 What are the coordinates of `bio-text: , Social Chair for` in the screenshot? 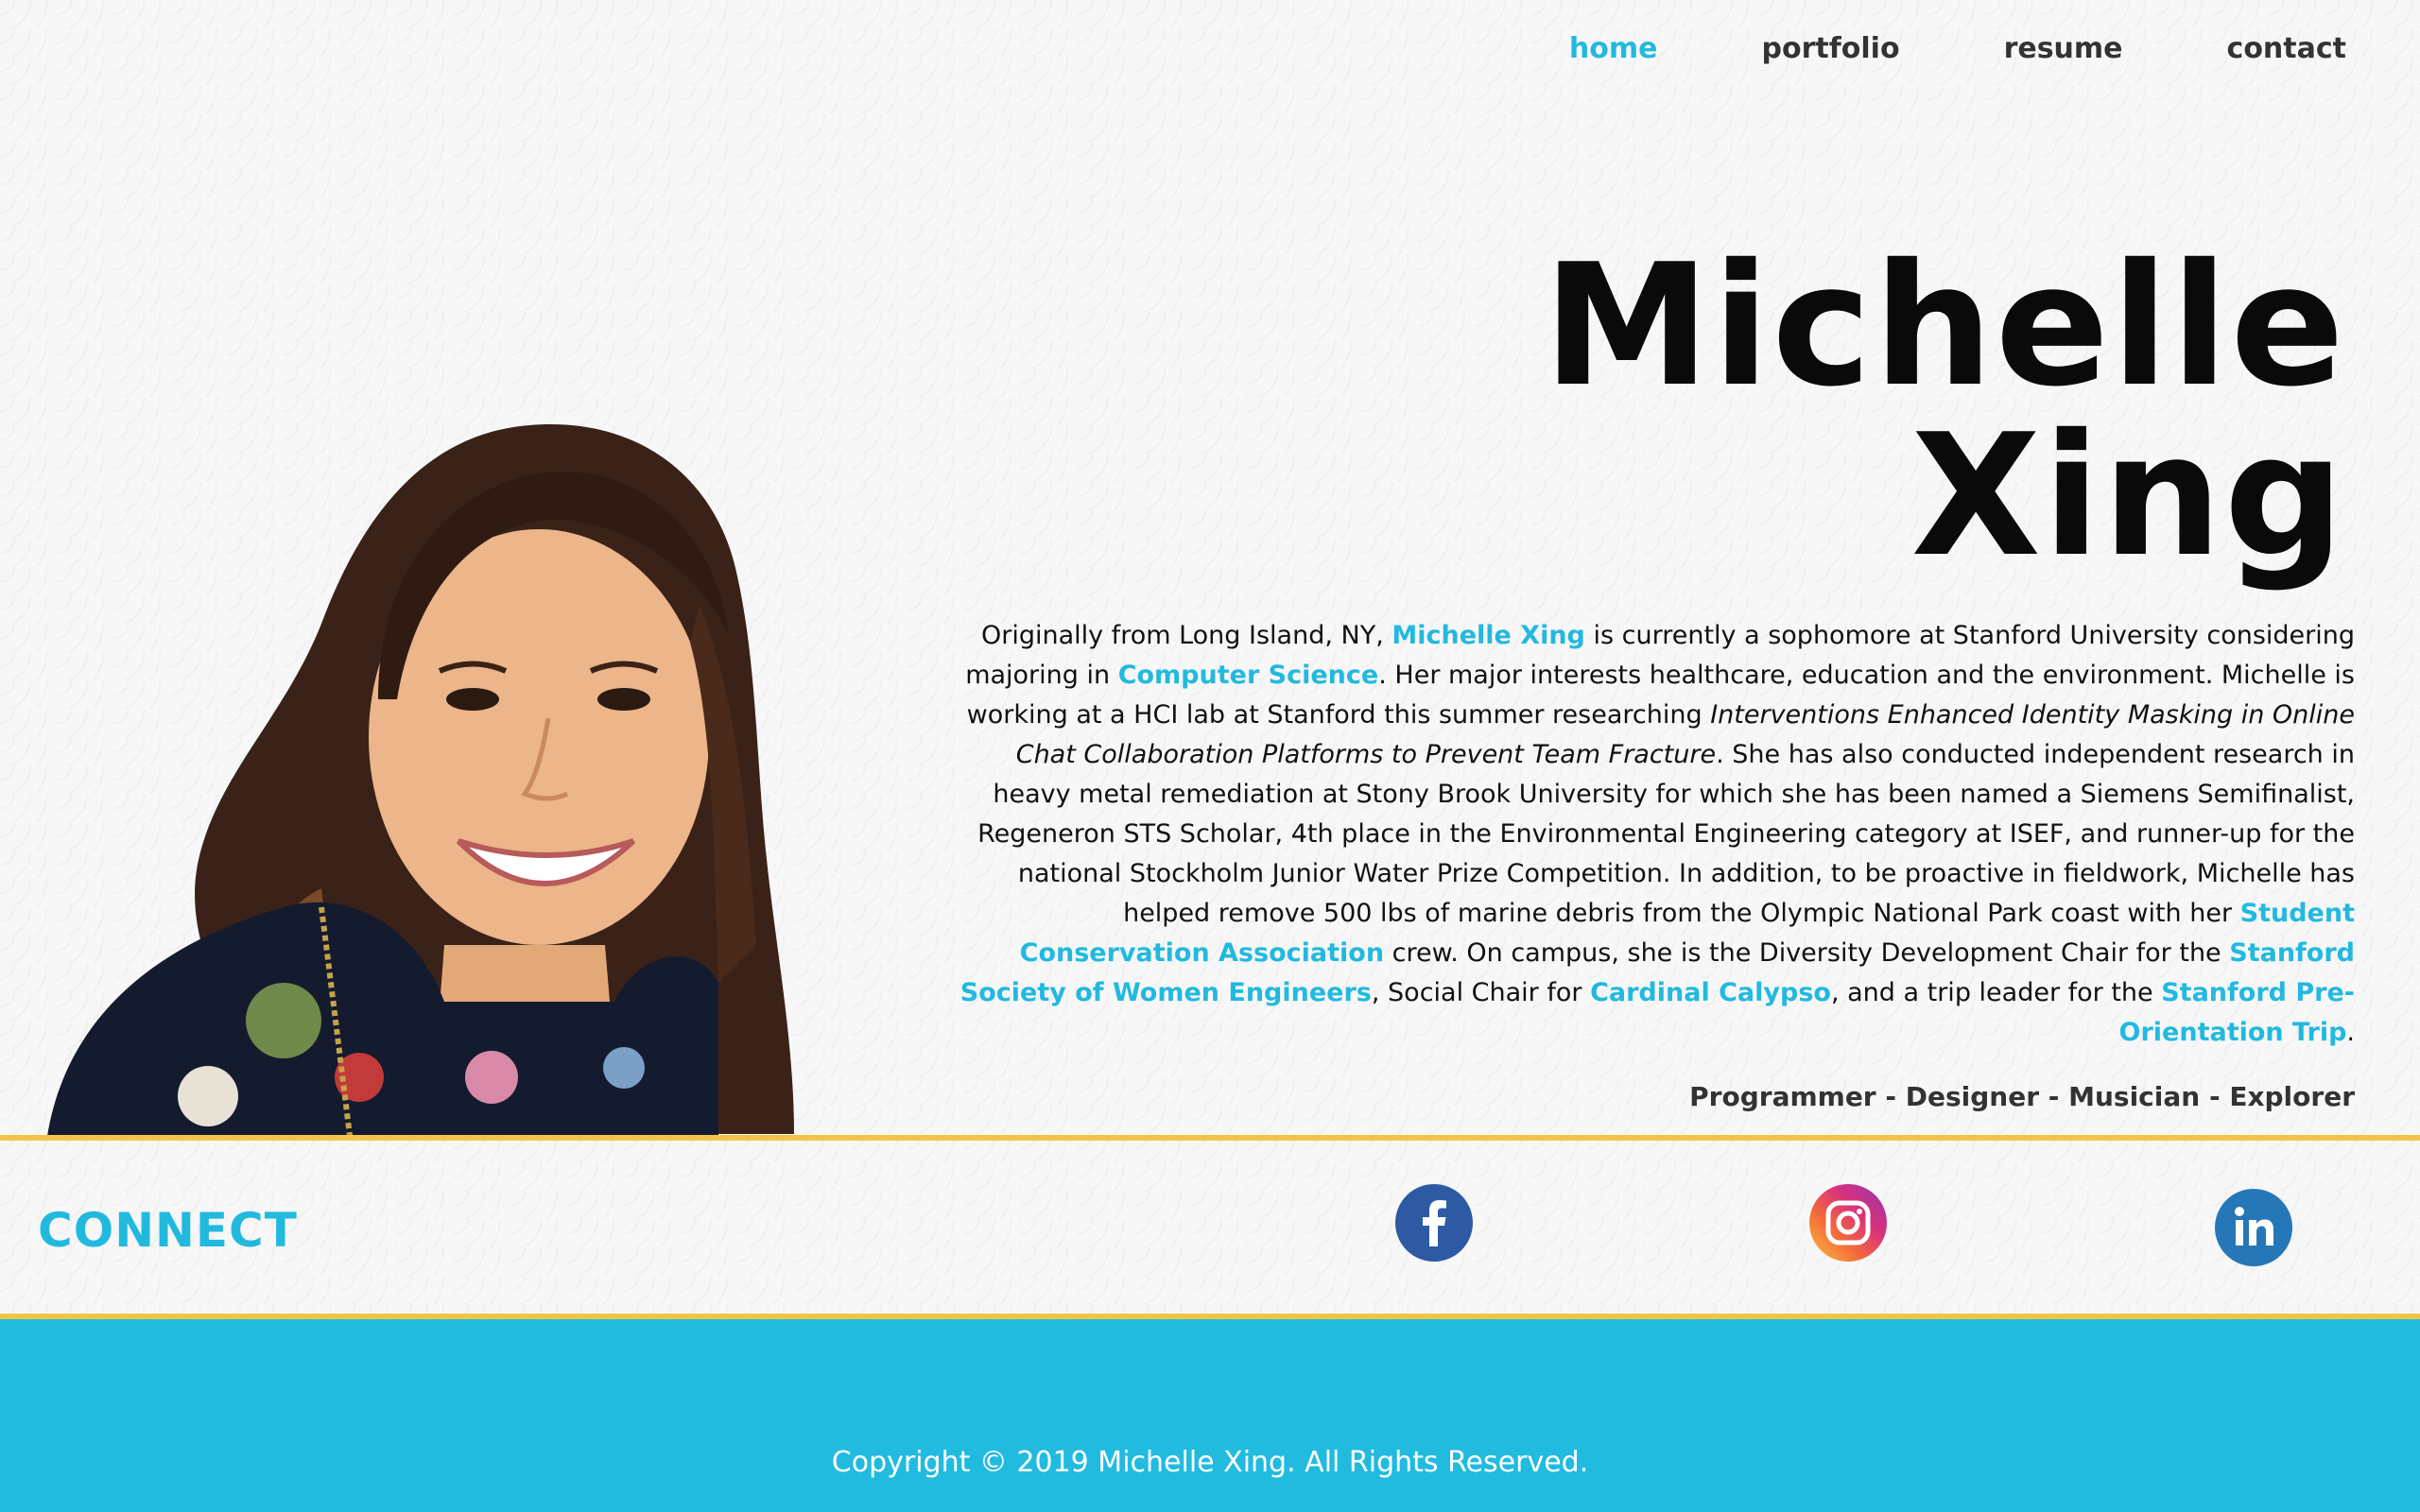 It's located at (1481, 992).